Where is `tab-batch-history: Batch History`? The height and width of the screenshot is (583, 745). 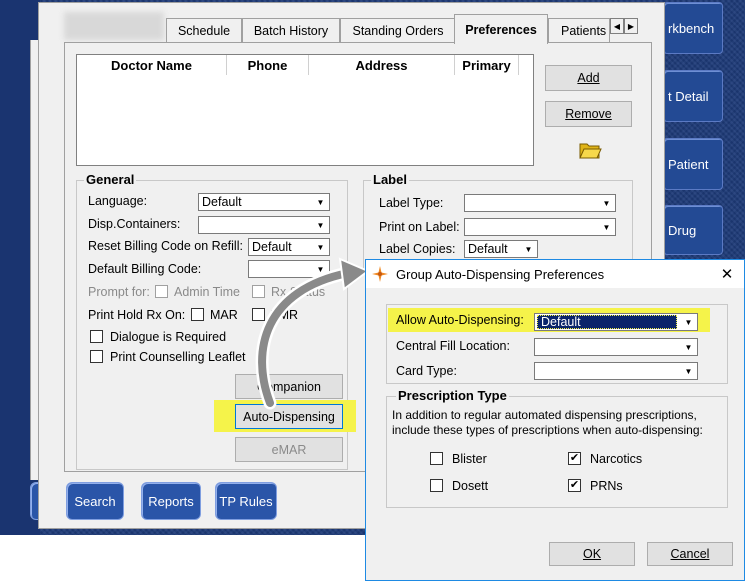
tab-batch-history: Batch History is located at coordinates (291, 30).